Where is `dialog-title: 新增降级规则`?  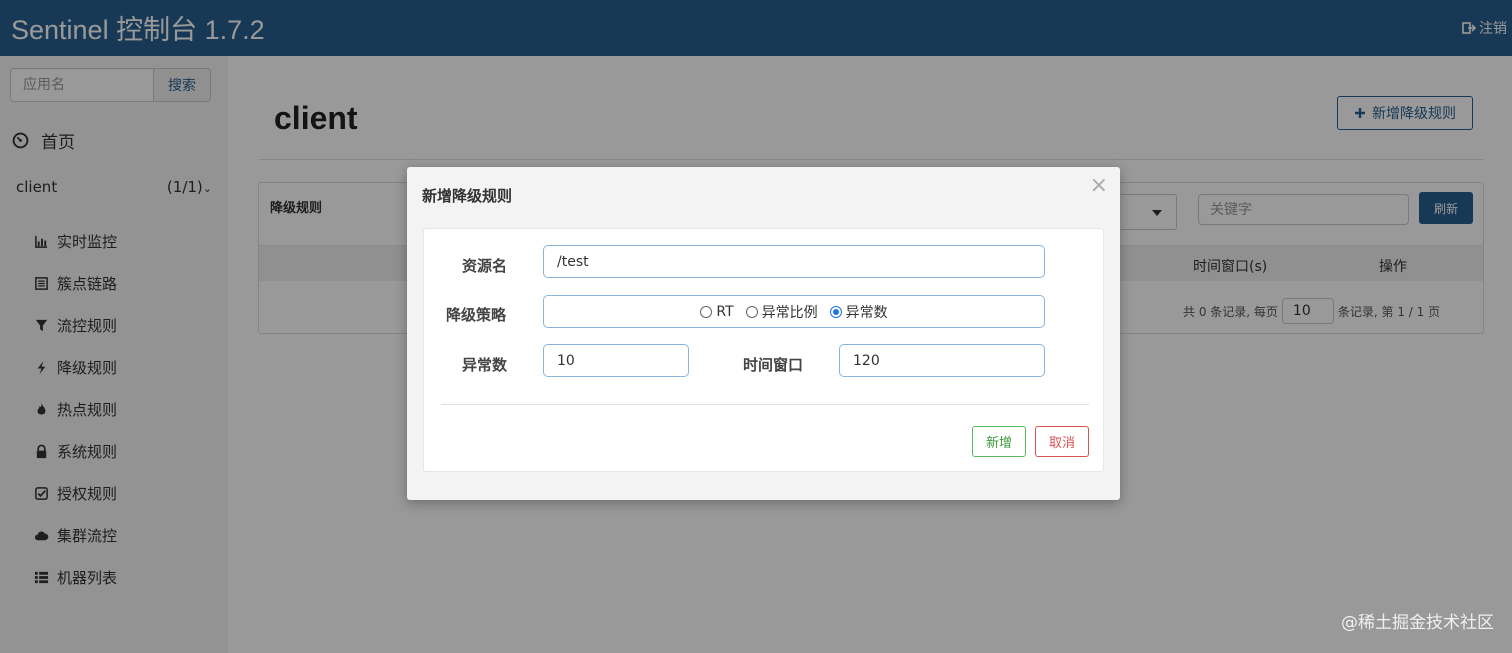
dialog-title: 新增降级规则 is located at coordinates (467, 196).